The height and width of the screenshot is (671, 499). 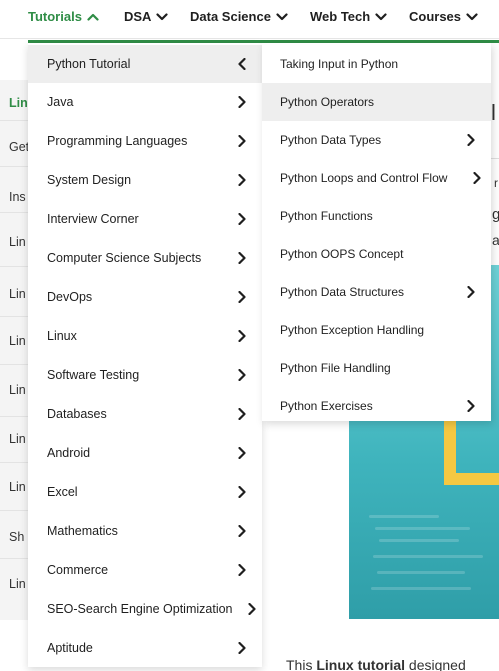 I want to click on menu-item-label: Python Tutorial, so click(x=89, y=64).